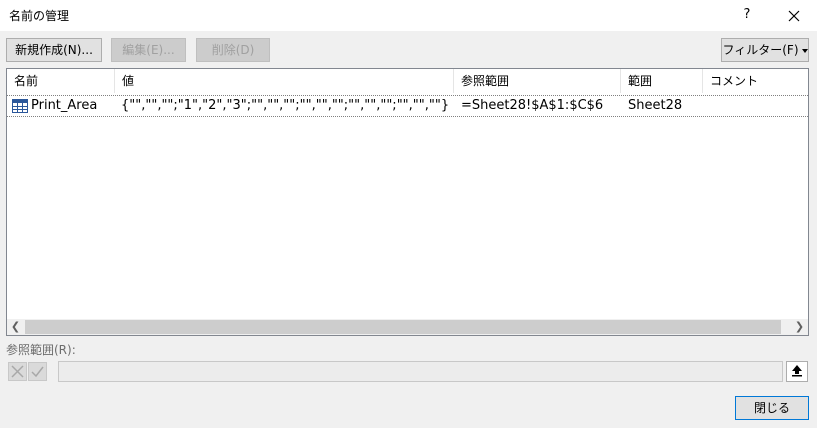 The height and width of the screenshot is (428, 817). Describe the element at coordinates (284, 81) in the screenshot. I see `column-header-value: 値` at that location.